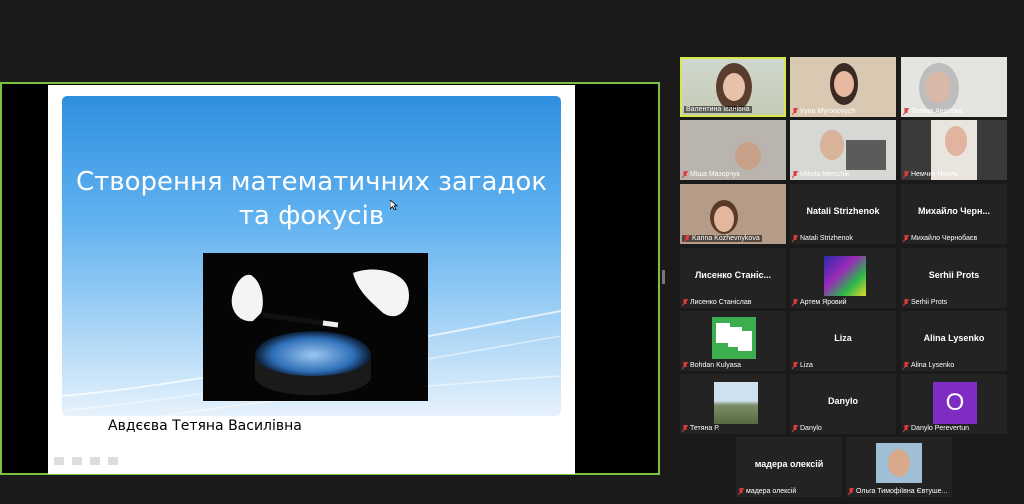  Describe the element at coordinates (733, 150) in the screenshot. I see `participant-tile: Міша Мазорчук` at that location.